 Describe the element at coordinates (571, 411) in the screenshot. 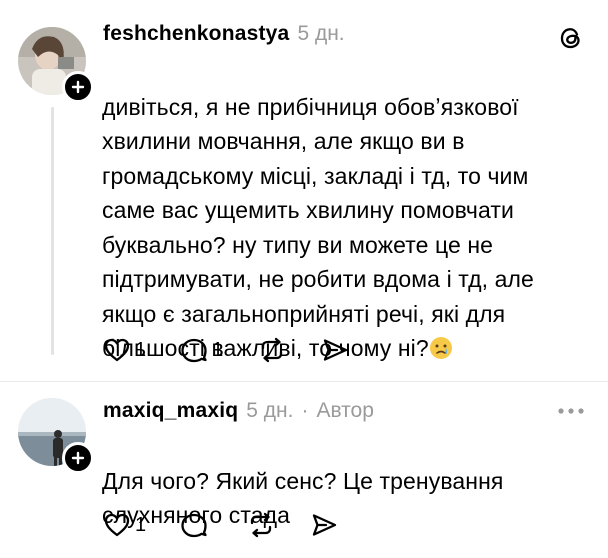

I see `more-options-icon` at that location.